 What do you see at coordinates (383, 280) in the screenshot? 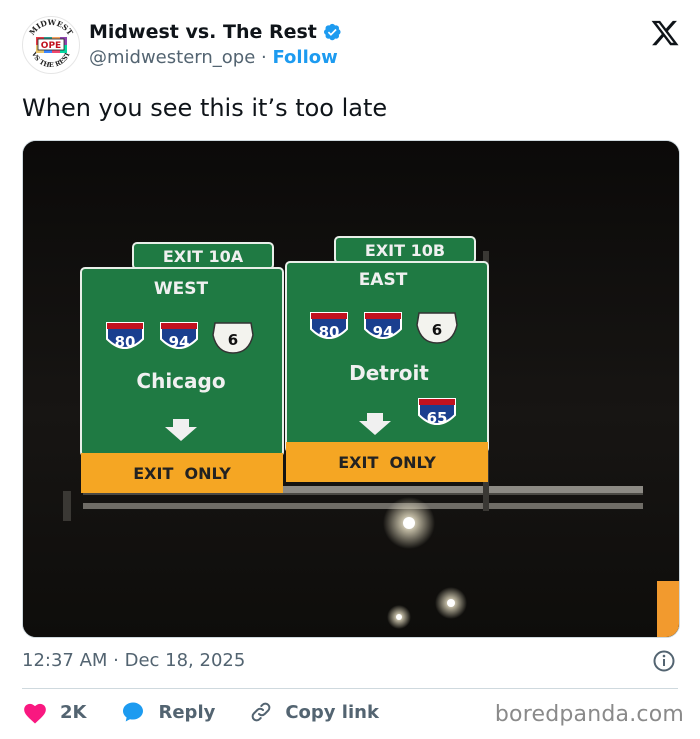
I see `right-direction-text: EAST` at bounding box center [383, 280].